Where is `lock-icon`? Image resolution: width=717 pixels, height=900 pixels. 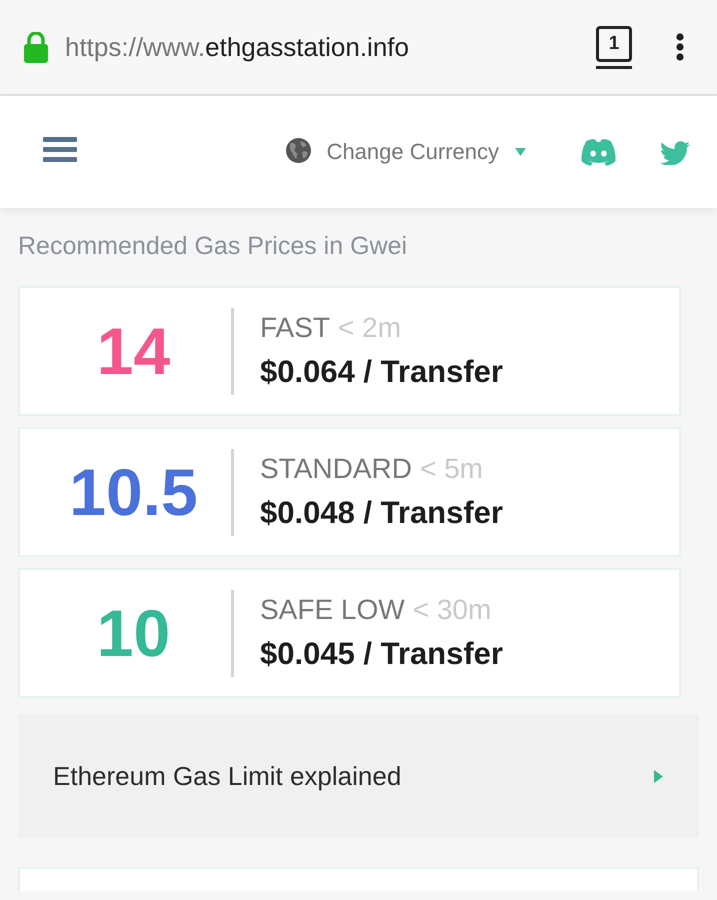 lock-icon is located at coordinates (36, 47).